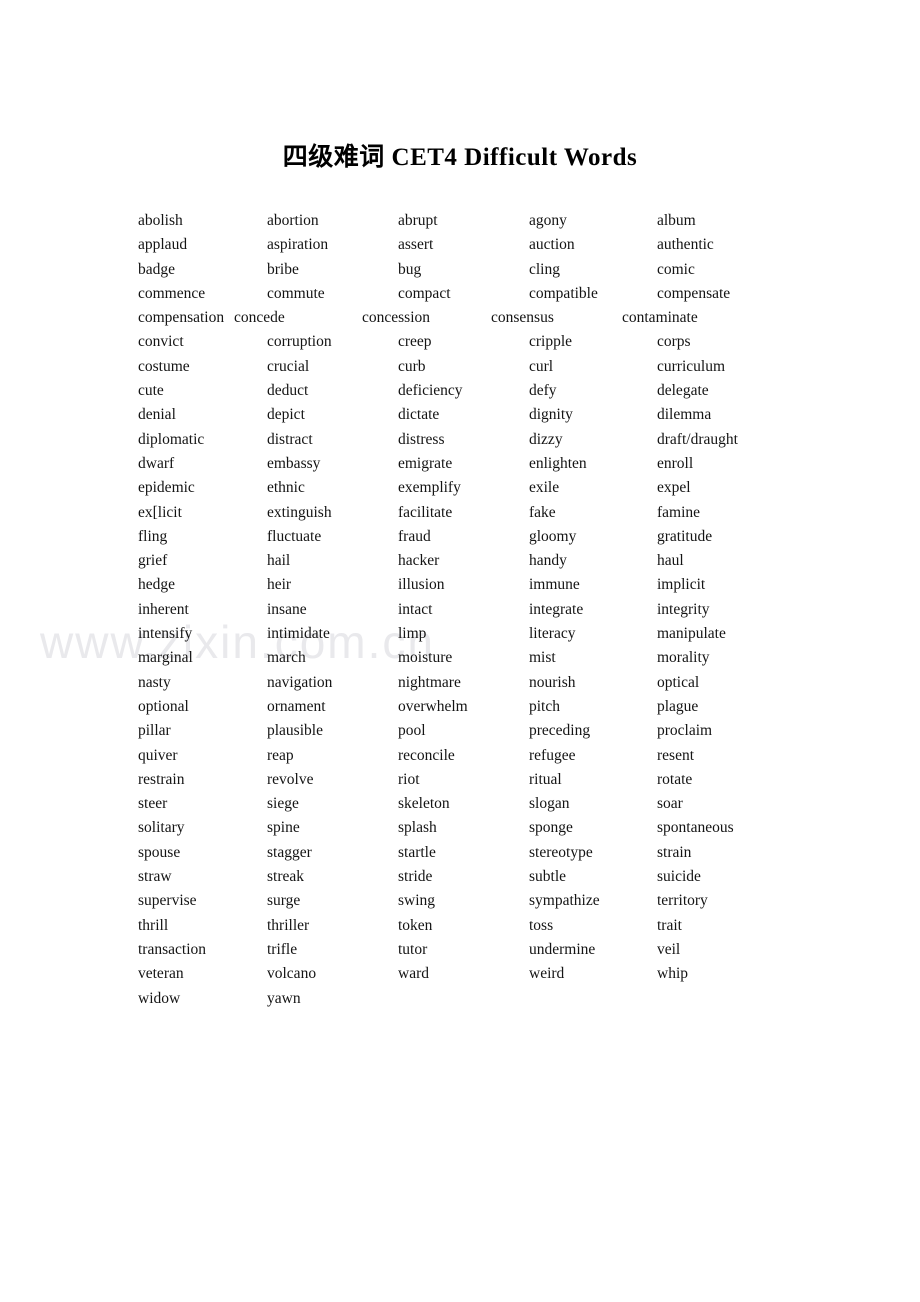 Image resolution: width=920 pixels, height=1302 pixels. I want to click on word-item: dictate, so click(419, 415).